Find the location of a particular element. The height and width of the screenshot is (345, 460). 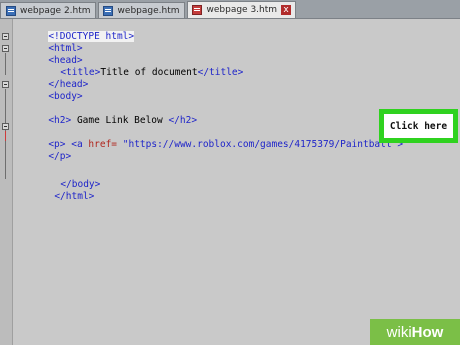

a-open-tag: <a is located at coordinates (77, 144).